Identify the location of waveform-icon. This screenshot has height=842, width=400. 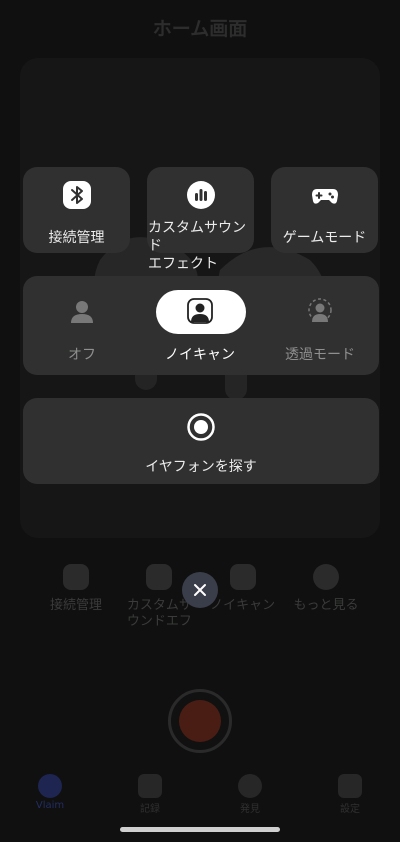
(50, 786).